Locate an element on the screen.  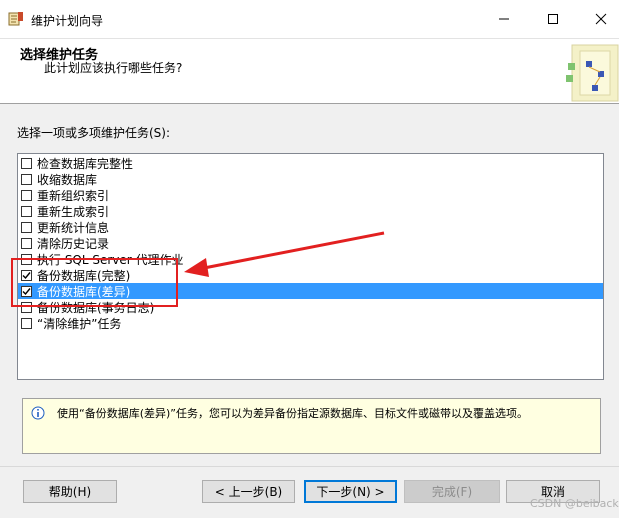
minimize-icon is located at coordinates (504, 19).